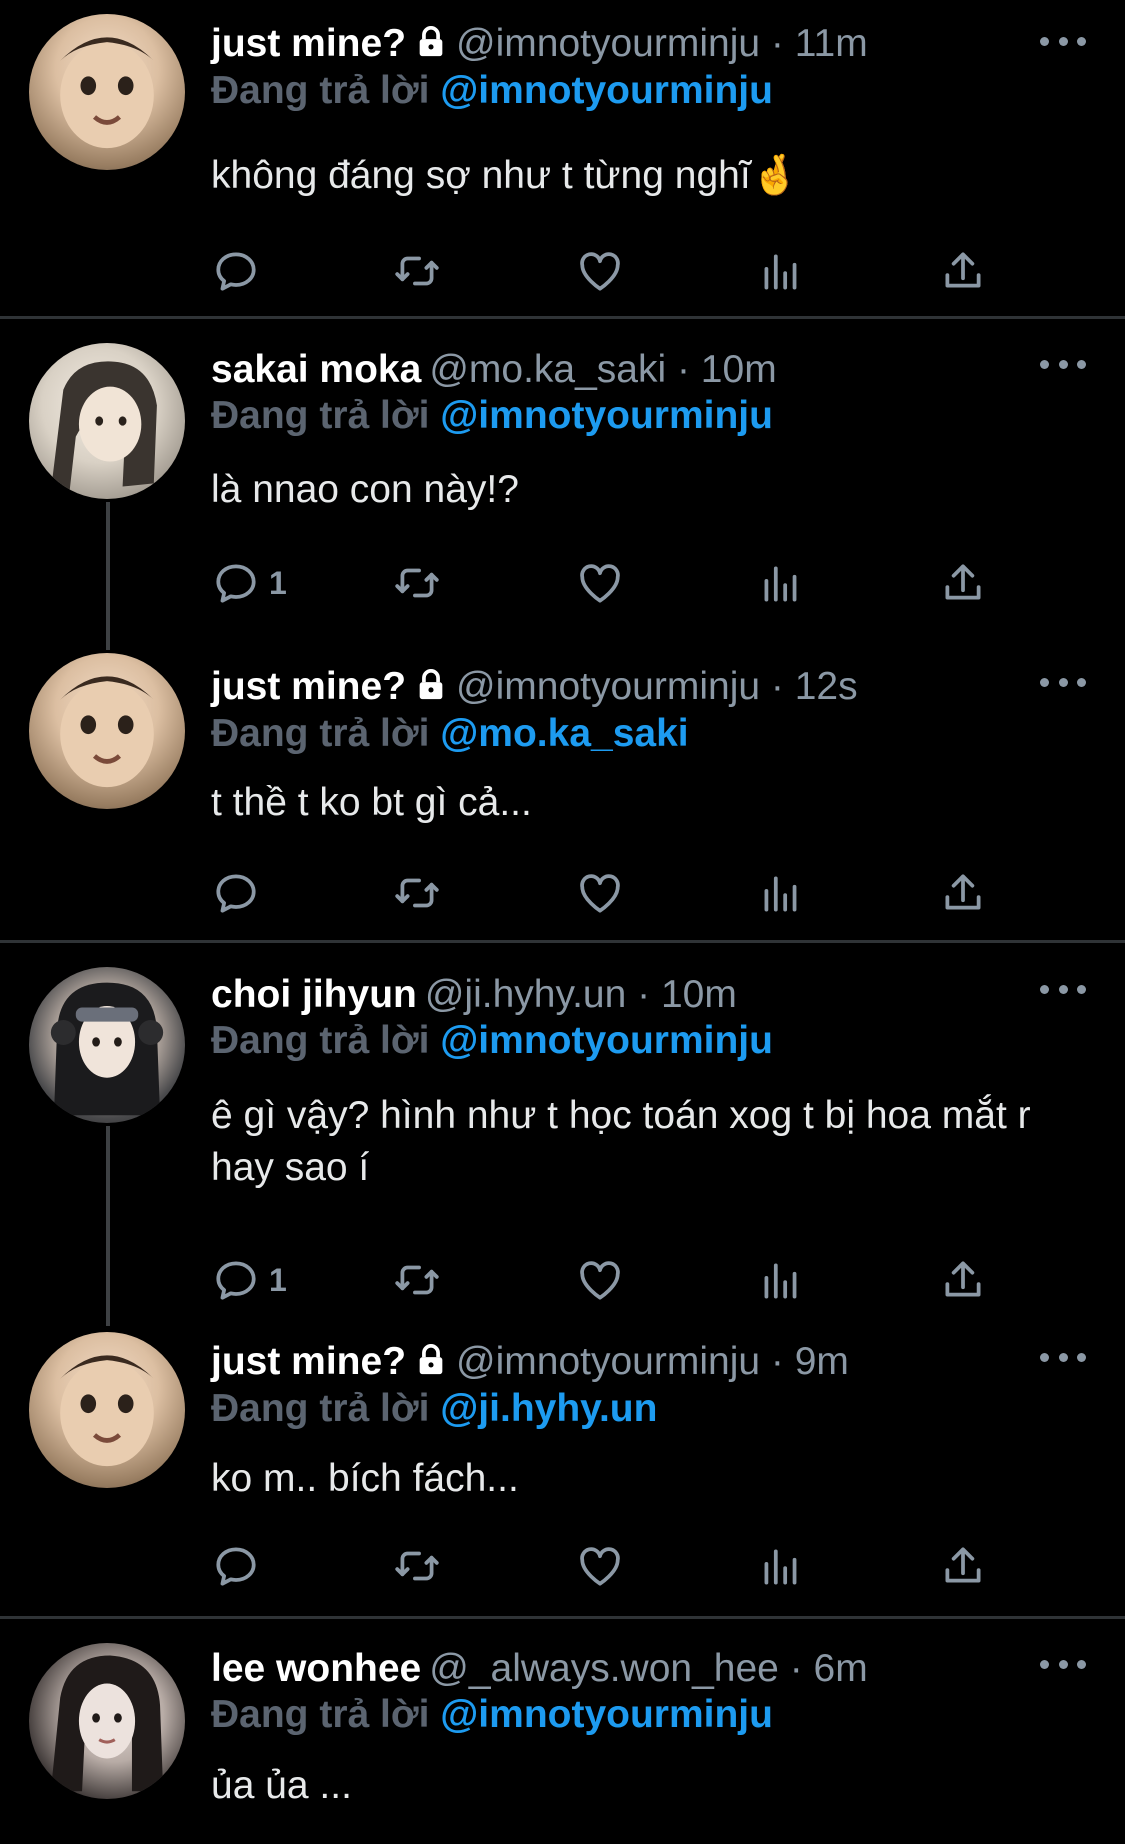 This screenshot has width=1125, height=1844. I want to click on display-name: choi jihyun, so click(314, 994).